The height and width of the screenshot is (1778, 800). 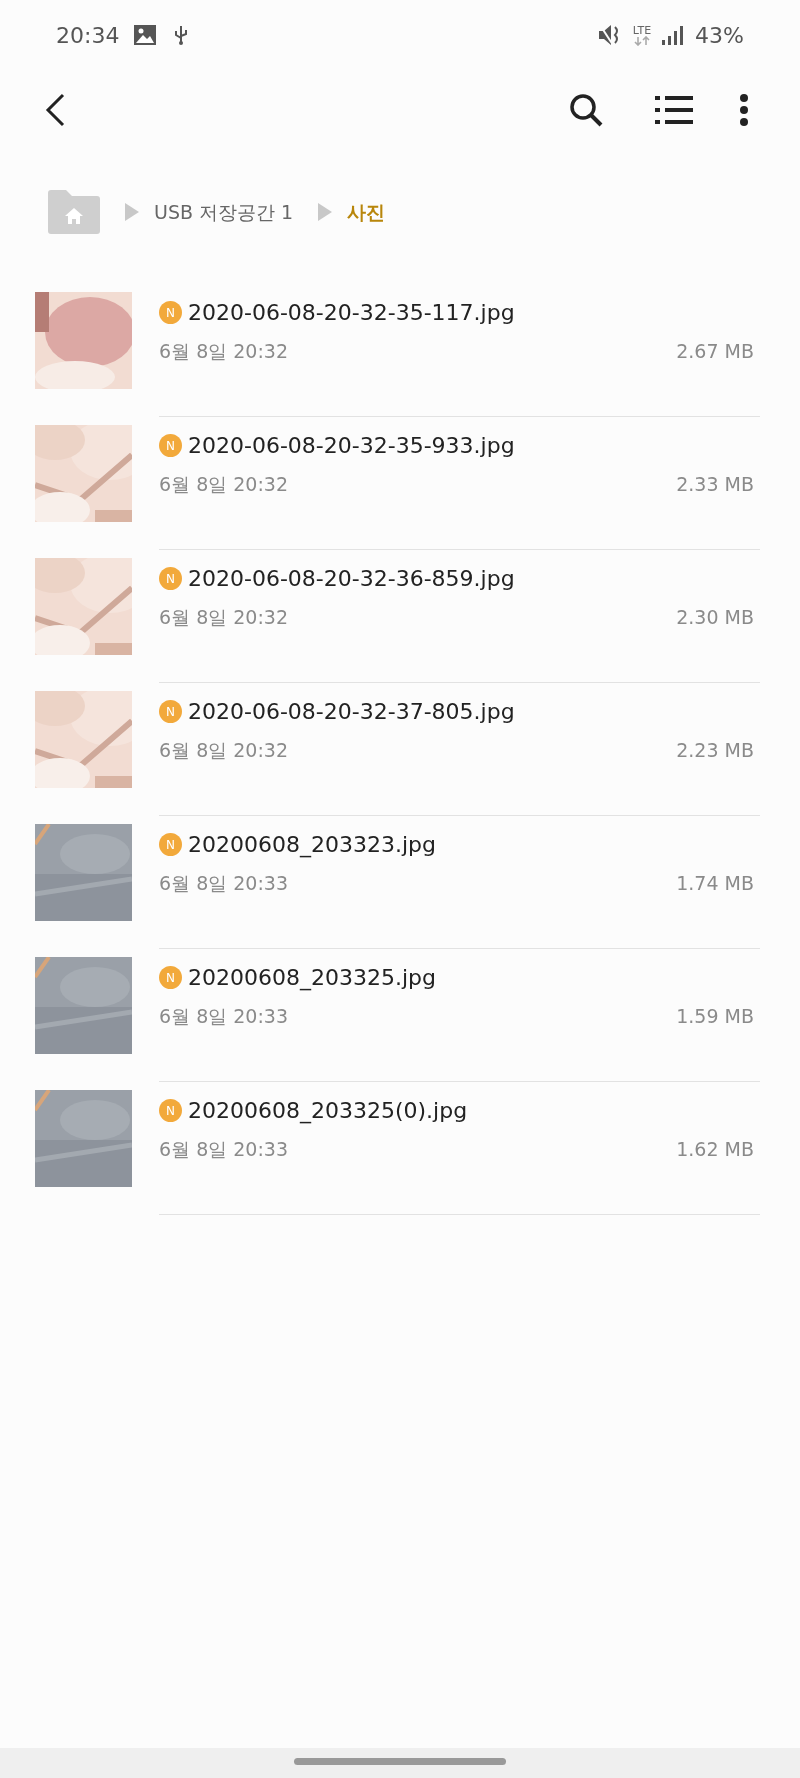 What do you see at coordinates (642, 30) in the screenshot?
I see `network-type: LTE` at bounding box center [642, 30].